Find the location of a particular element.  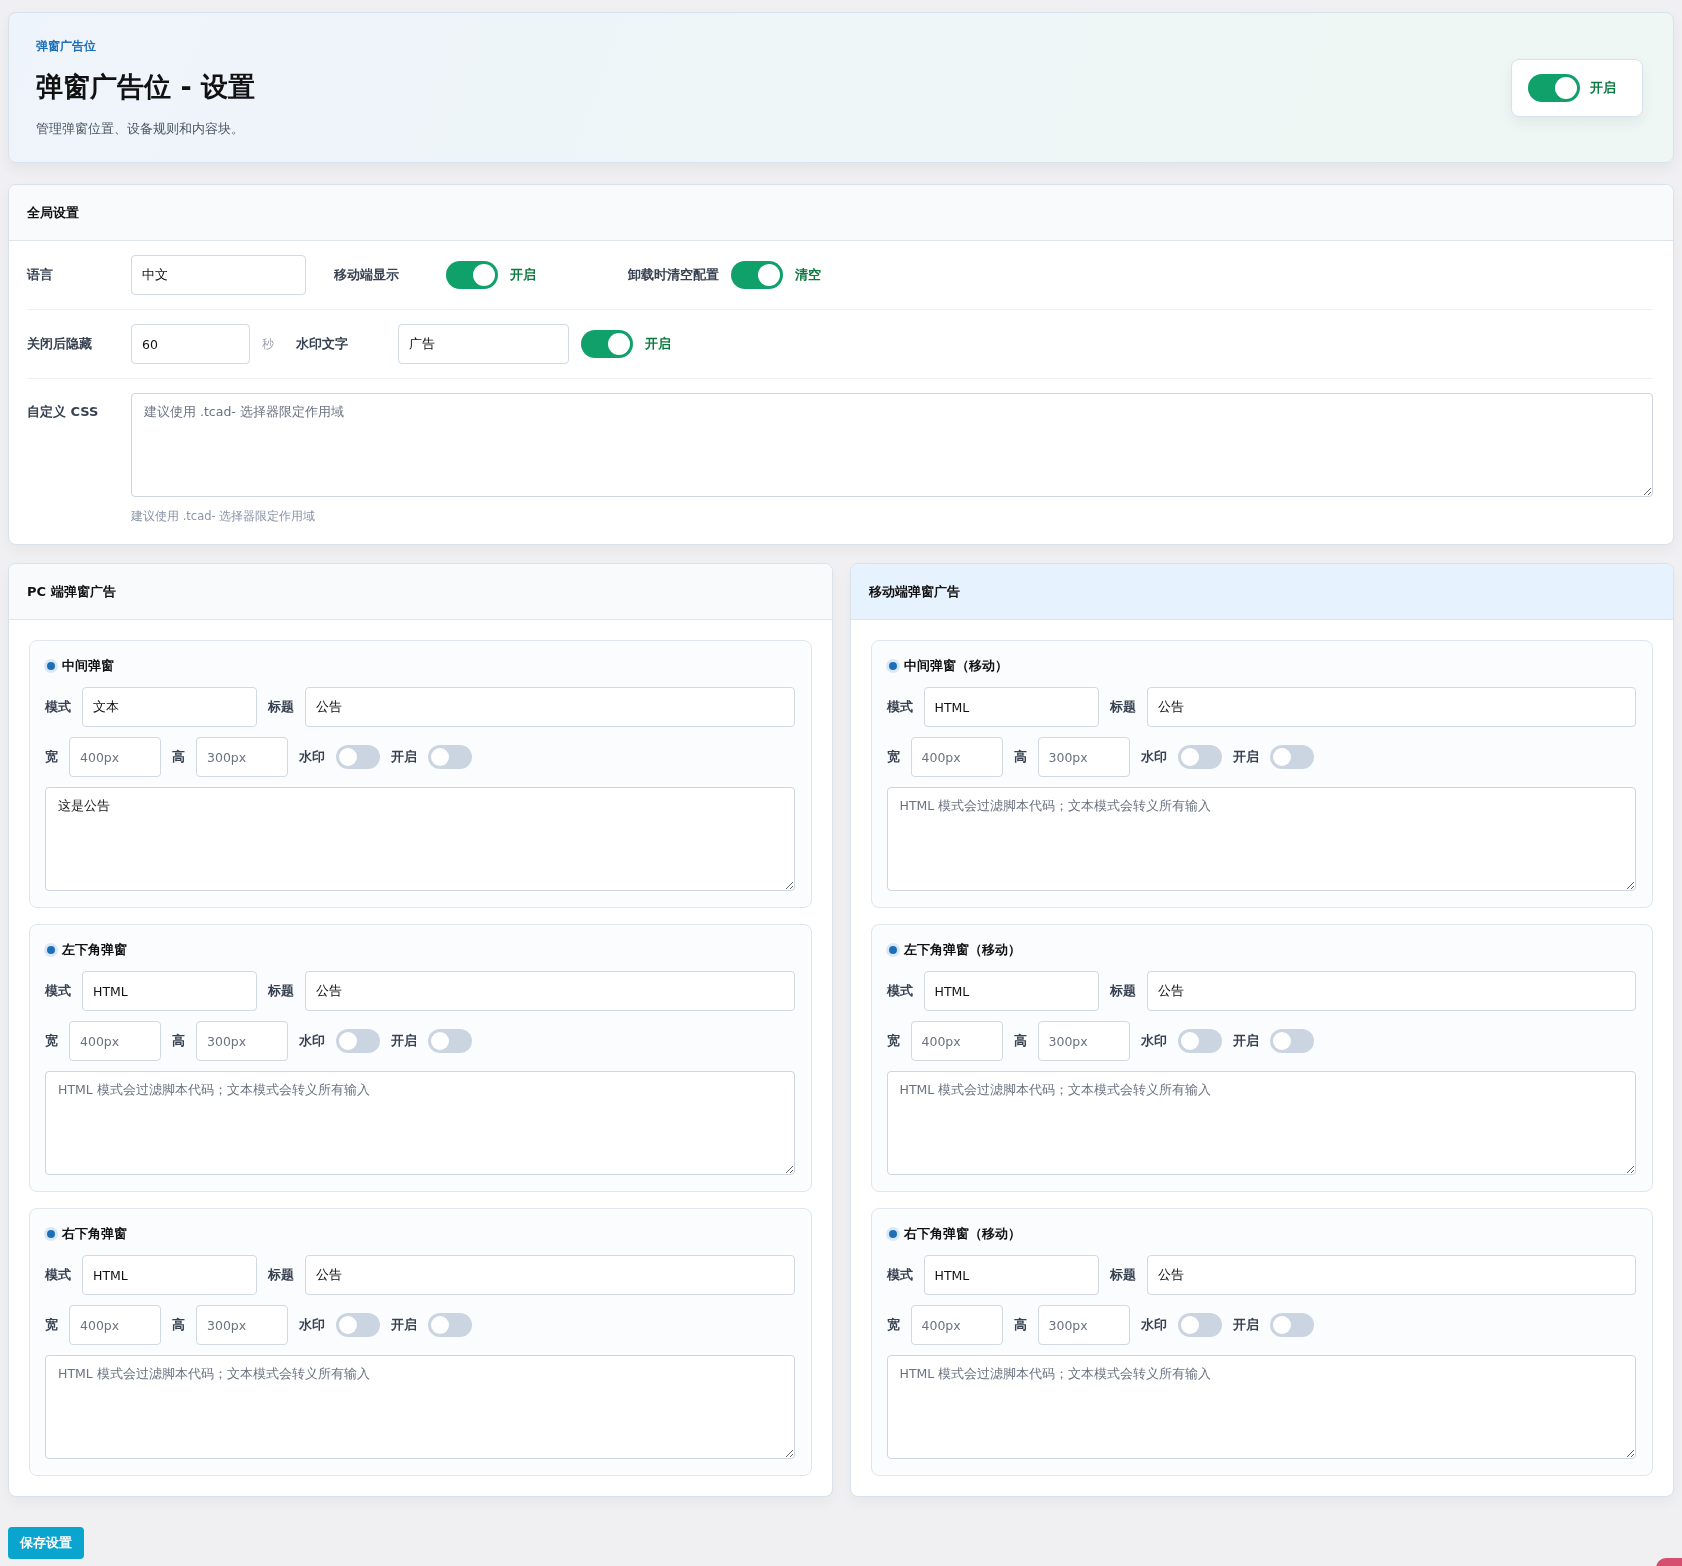

language-field: 中文 is located at coordinates (218, 275).